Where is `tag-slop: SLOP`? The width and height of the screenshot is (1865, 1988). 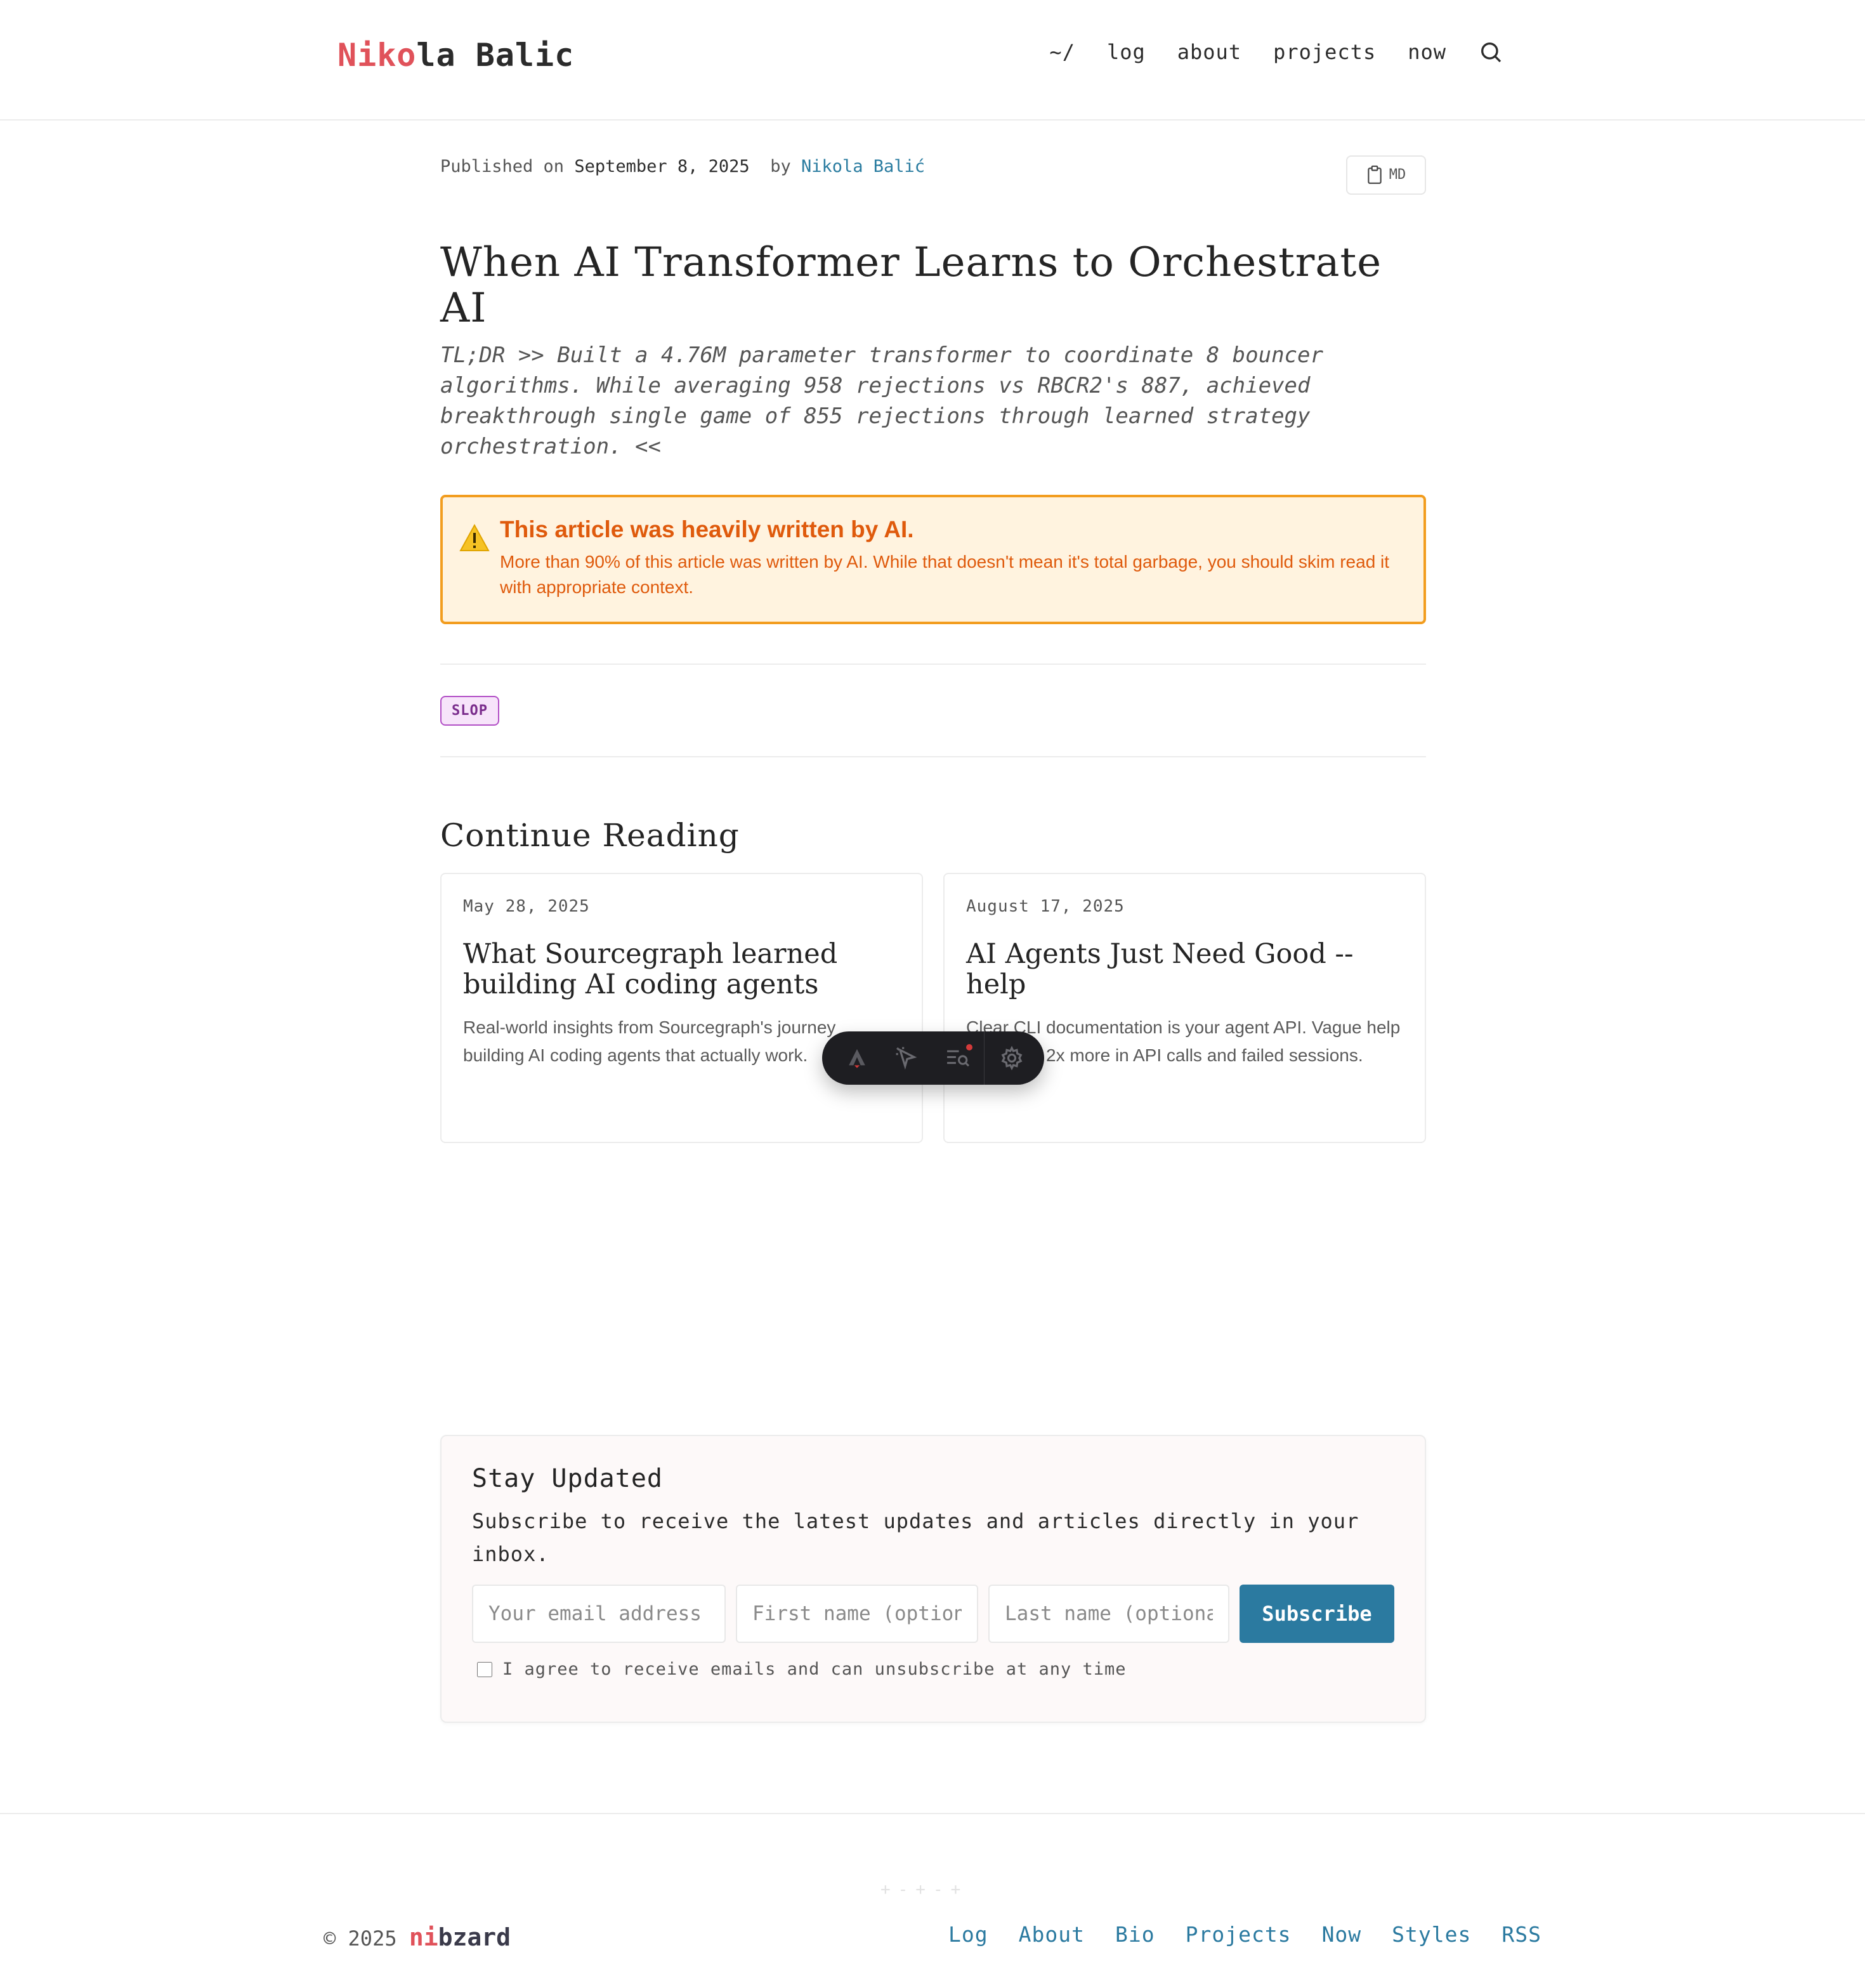
tag-slop: SLOP is located at coordinates (469, 710).